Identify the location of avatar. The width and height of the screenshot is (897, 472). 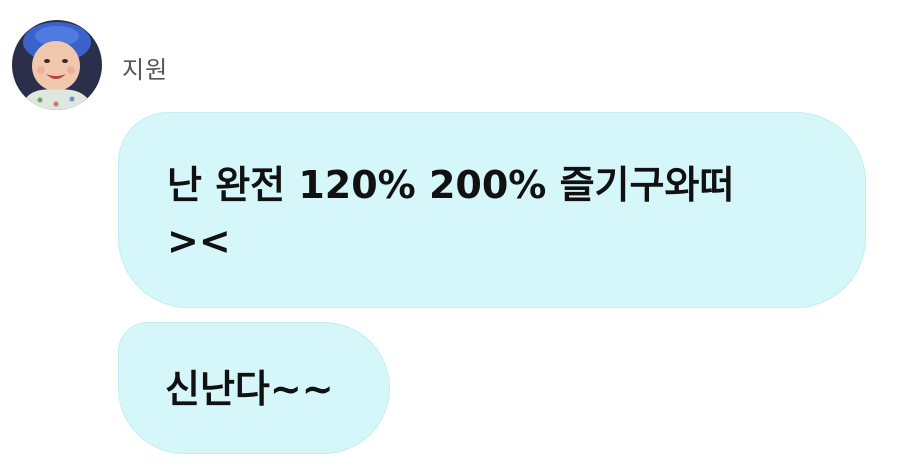
(57, 65).